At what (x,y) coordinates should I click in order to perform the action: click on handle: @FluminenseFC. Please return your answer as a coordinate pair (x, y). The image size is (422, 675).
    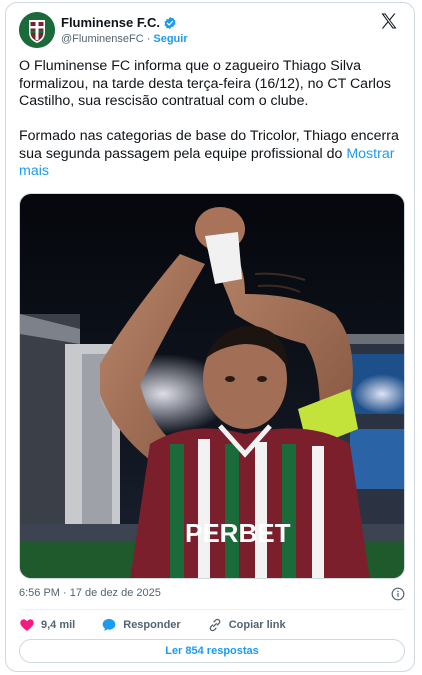
    Looking at the image, I should click on (102, 39).